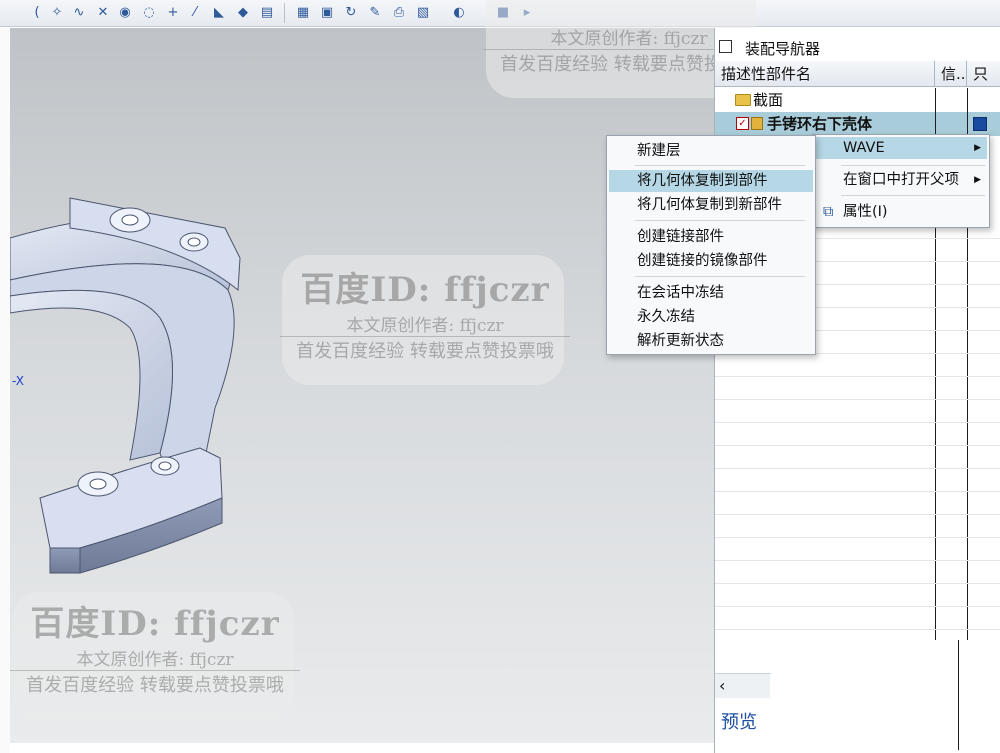 Image resolution: width=1000 pixels, height=753 pixels. Describe the element at coordinates (711, 341) in the screenshot. I see `menu-item-resolve-update-status: 解析更新状态` at that location.